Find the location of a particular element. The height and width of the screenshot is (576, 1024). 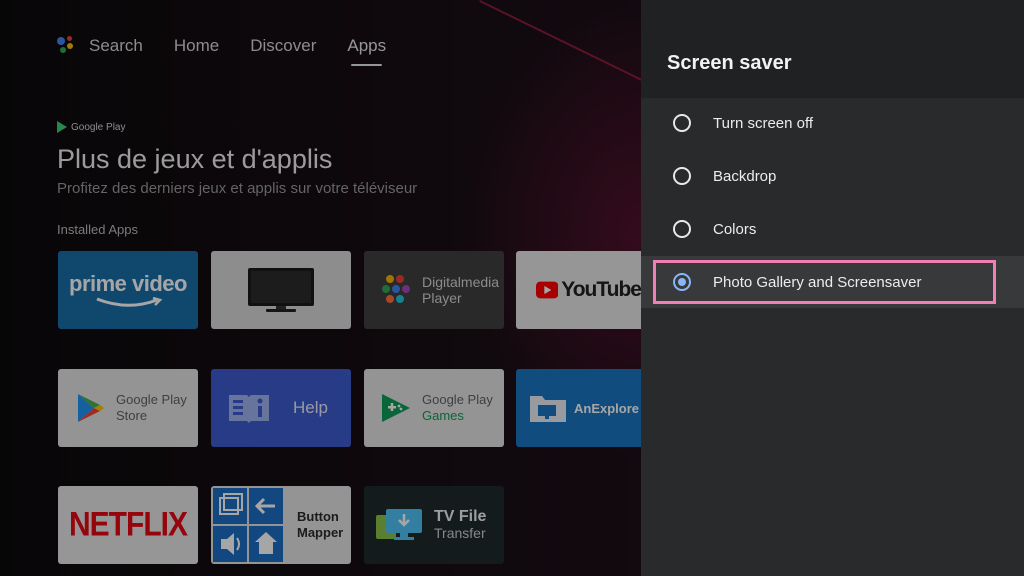

panel-header: Screen saver is located at coordinates (832, 49).